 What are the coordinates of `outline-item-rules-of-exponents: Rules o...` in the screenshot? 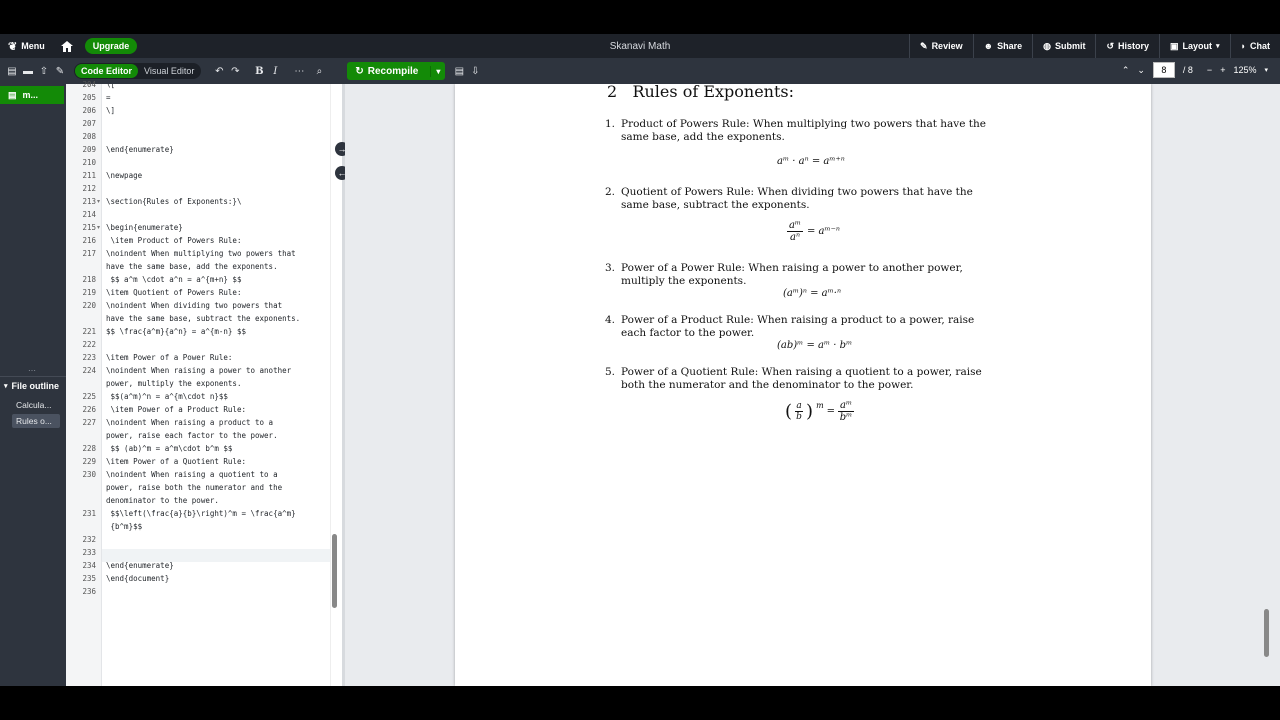 It's located at (36, 421).